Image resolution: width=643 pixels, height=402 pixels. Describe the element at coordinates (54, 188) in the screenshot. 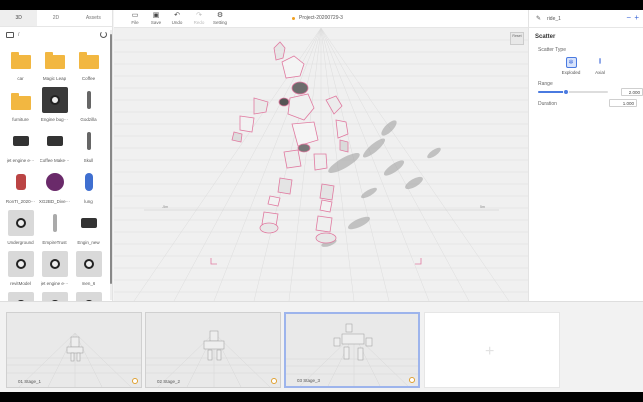

I see `asset-item: XG2BD_Dive···` at that location.